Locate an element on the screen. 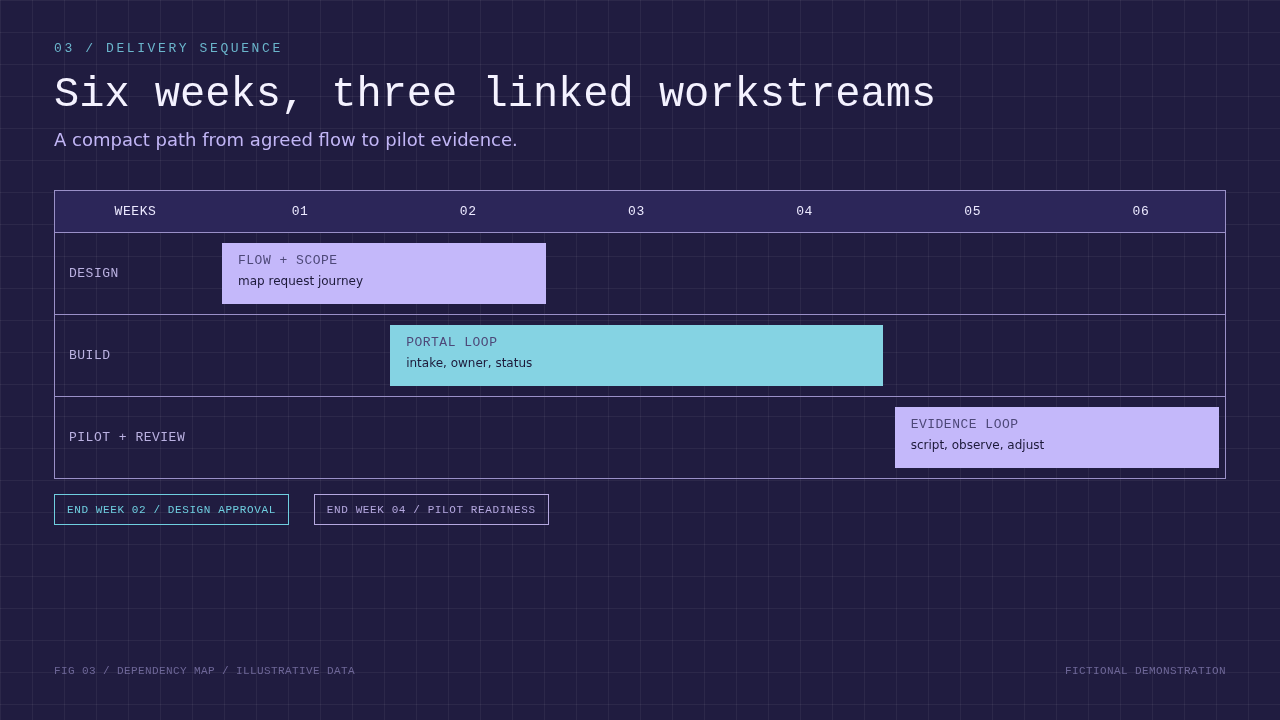  slide-title: Six weeks, three linked workstreams is located at coordinates (495, 95).